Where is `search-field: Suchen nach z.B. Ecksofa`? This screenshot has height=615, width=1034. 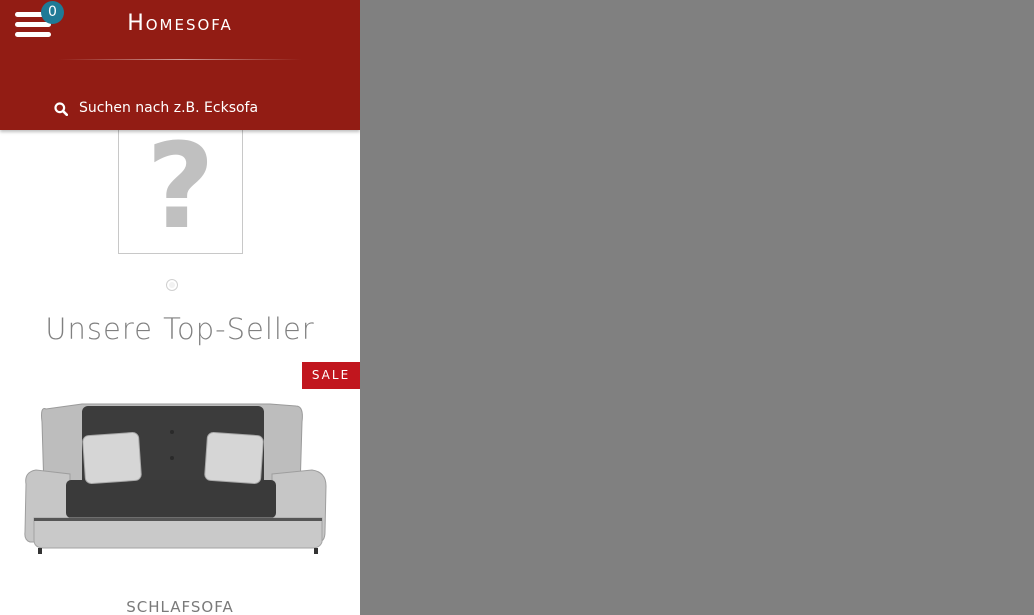
search-field: Suchen nach z.B. Ecksofa is located at coordinates (183, 109).